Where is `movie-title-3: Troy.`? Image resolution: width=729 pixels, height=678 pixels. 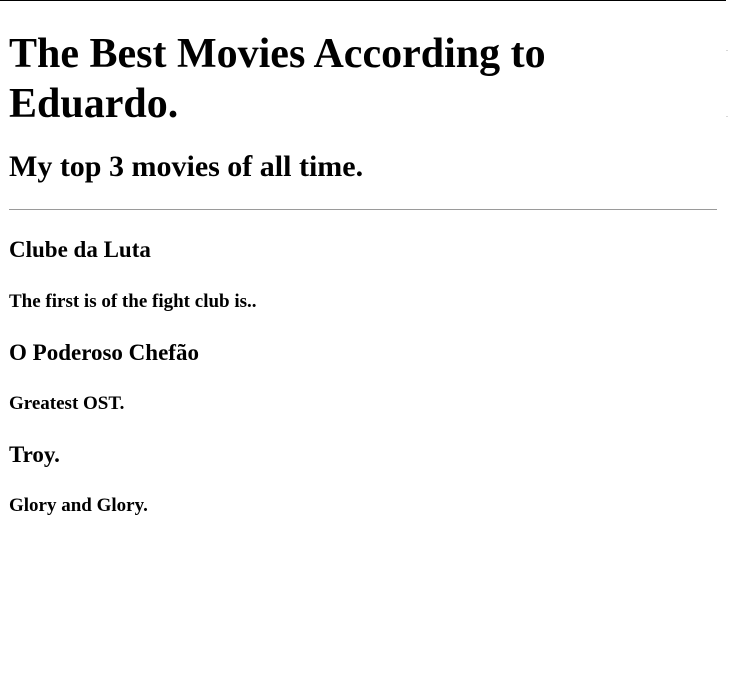
movie-title-3: Troy. is located at coordinates (34, 454).